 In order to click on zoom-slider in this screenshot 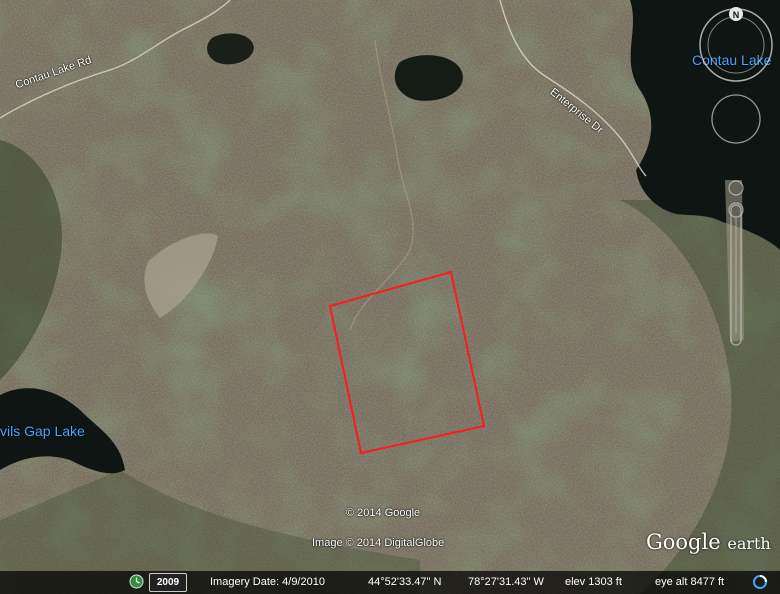, I will do `click(736, 263)`.